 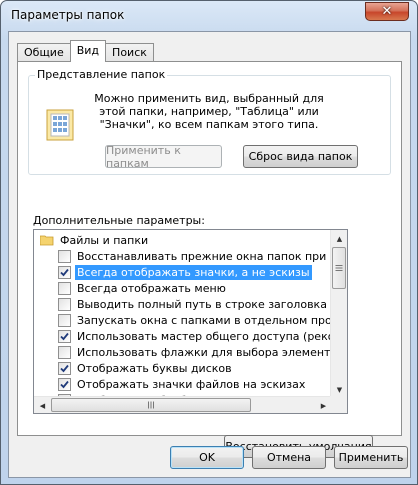 I want to click on tree-option-row: Отображать значки файлов на эскизах, so click(x=170, y=384).